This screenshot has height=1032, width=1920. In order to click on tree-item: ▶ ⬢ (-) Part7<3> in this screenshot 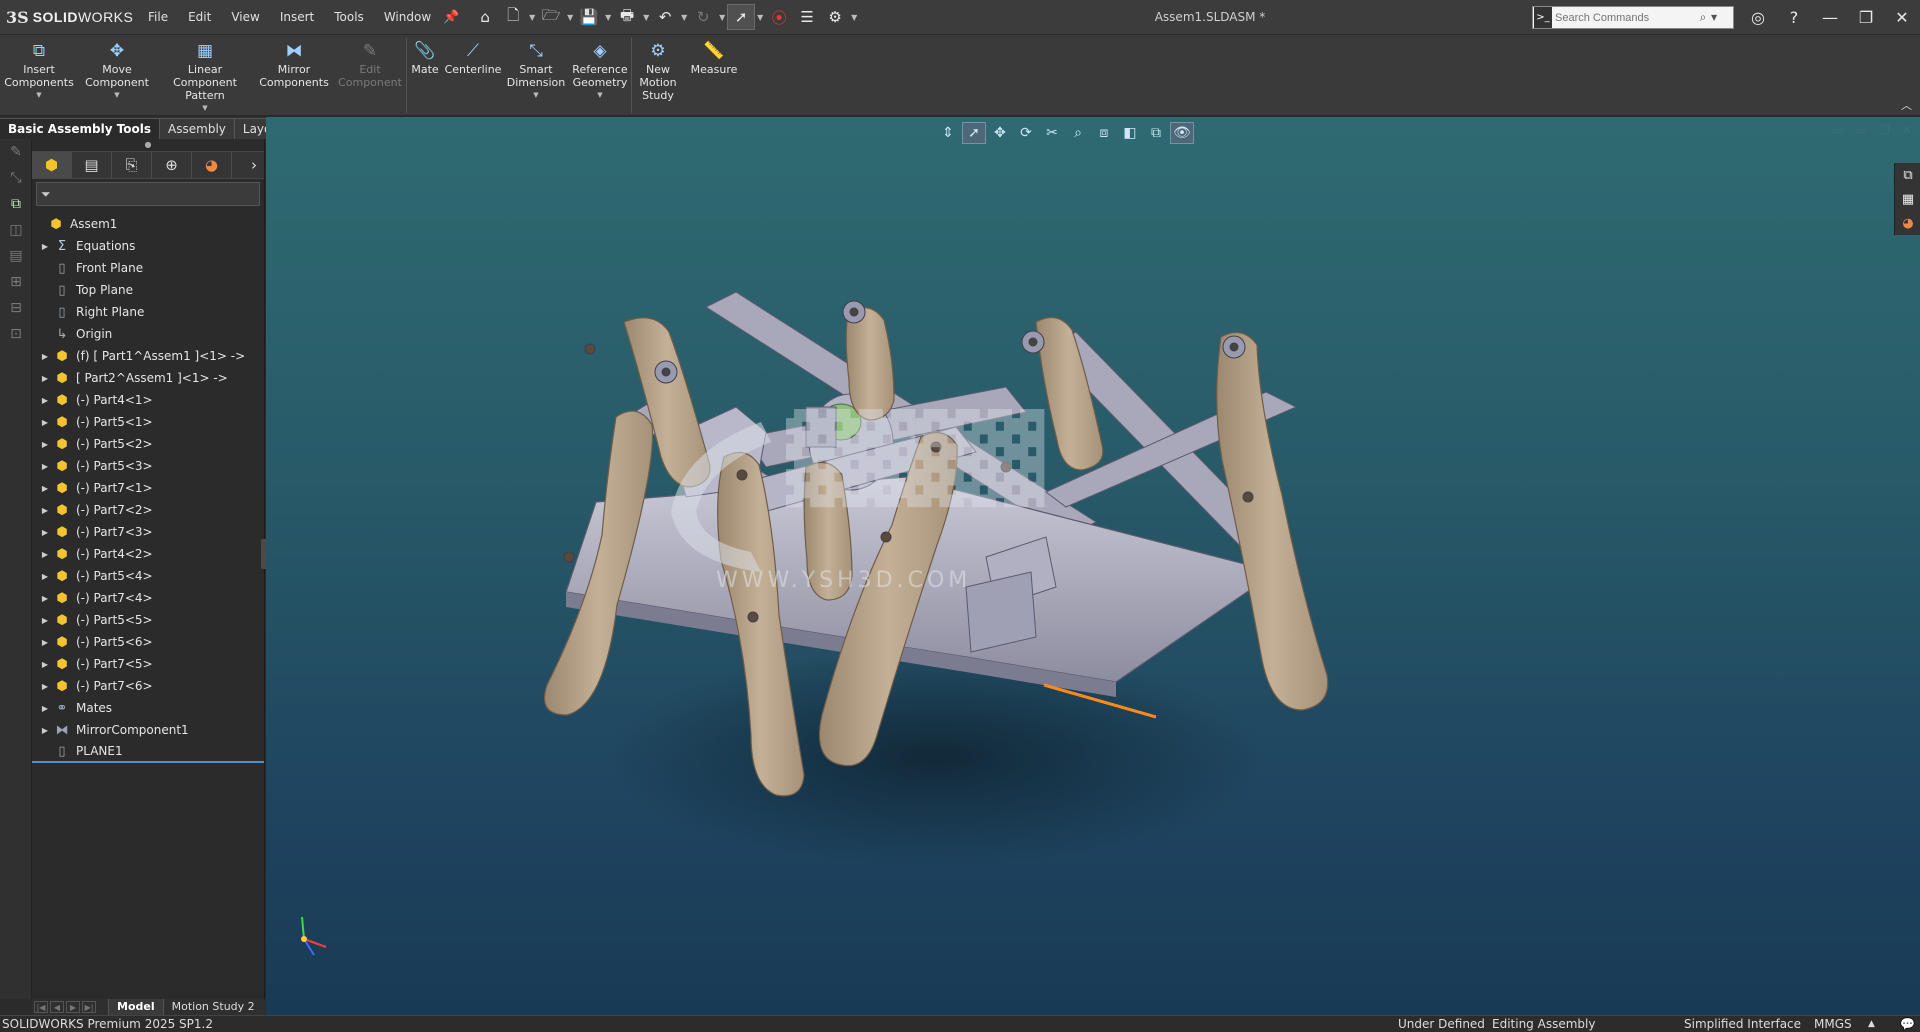, I will do `click(148, 532)`.